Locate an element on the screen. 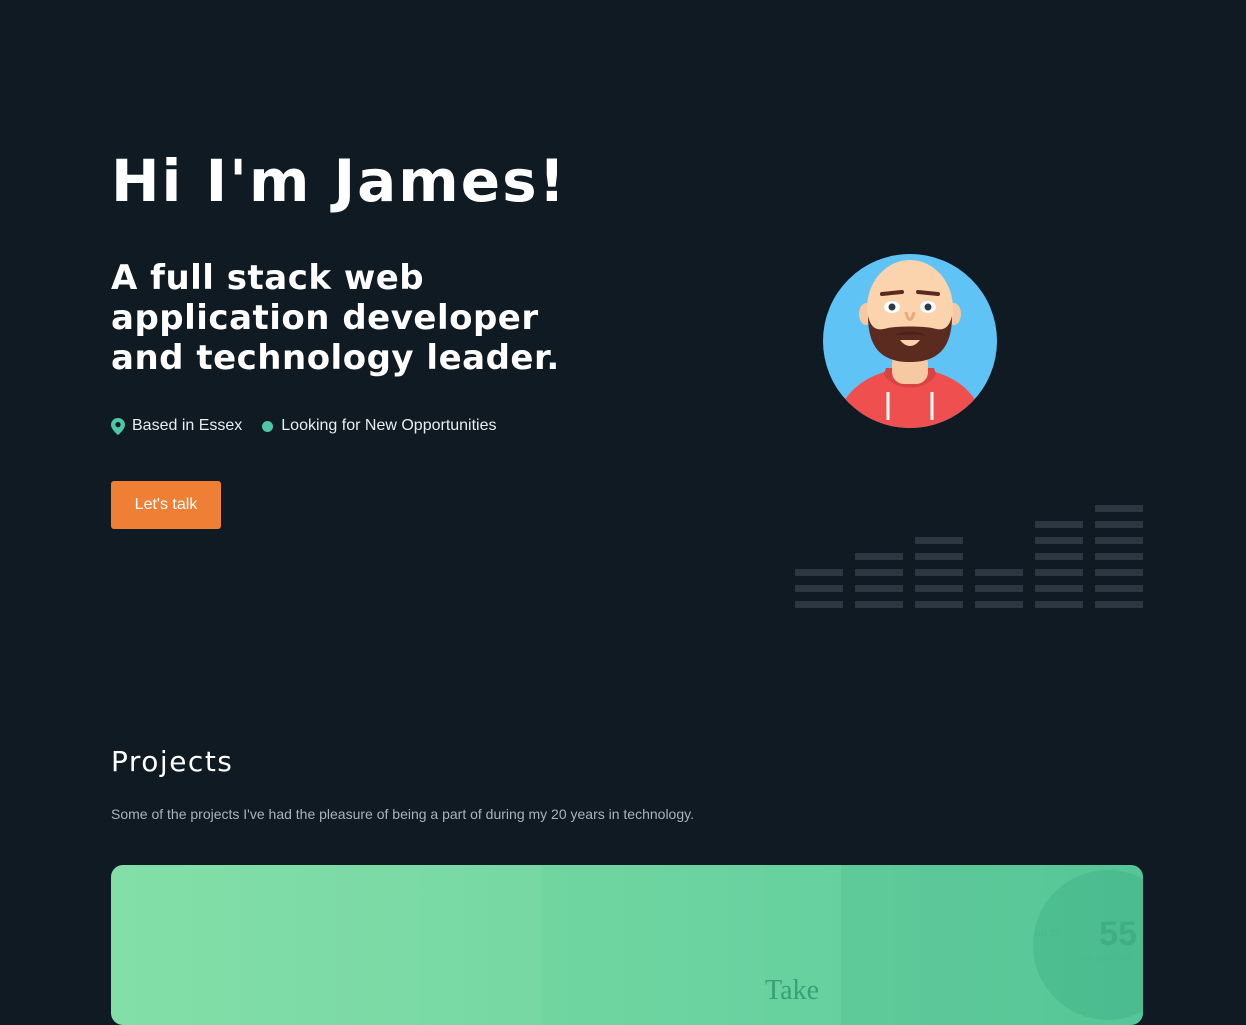 The width and height of the screenshot is (1246, 1025). status-item: Looking for New Opportunities is located at coordinates (379, 426).